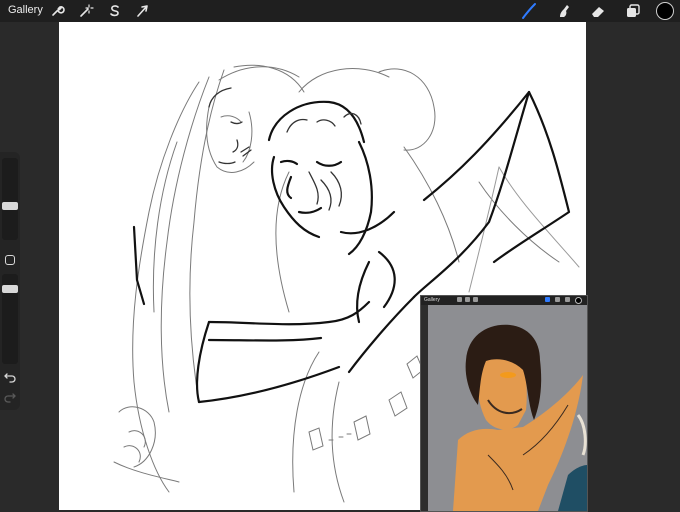 The height and width of the screenshot is (512, 680). Describe the element at coordinates (10, 289) in the screenshot. I see `opacity-thumb` at that location.